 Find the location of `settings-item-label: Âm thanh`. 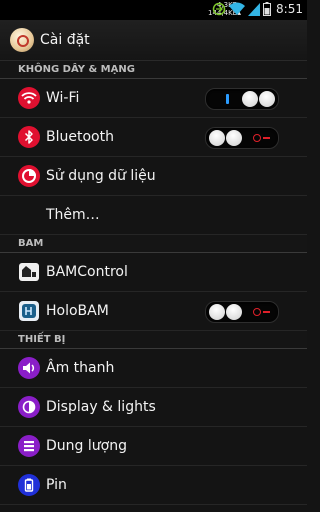

settings-item-label: Âm thanh is located at coordinates (80, 368).